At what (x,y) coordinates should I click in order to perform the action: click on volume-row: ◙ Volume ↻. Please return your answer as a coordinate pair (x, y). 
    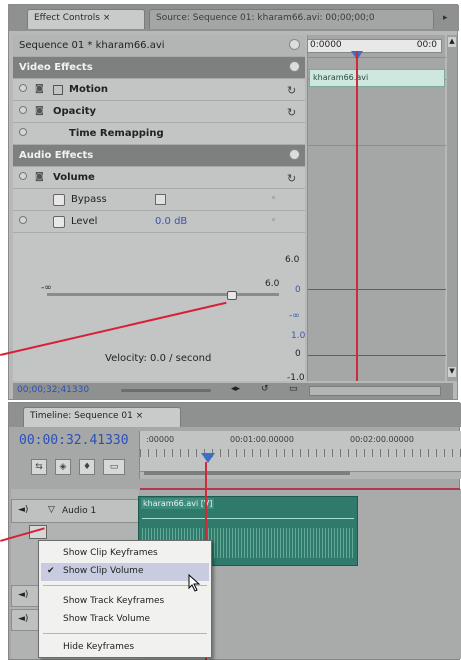
    Looking at the image, I should click on (159, 178).